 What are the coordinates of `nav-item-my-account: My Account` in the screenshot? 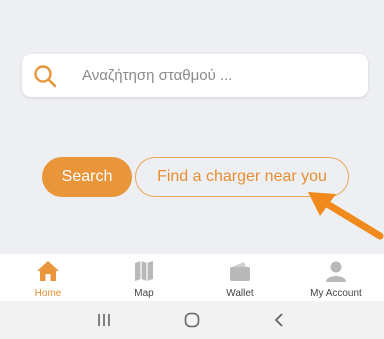 It's located at (336, 277).